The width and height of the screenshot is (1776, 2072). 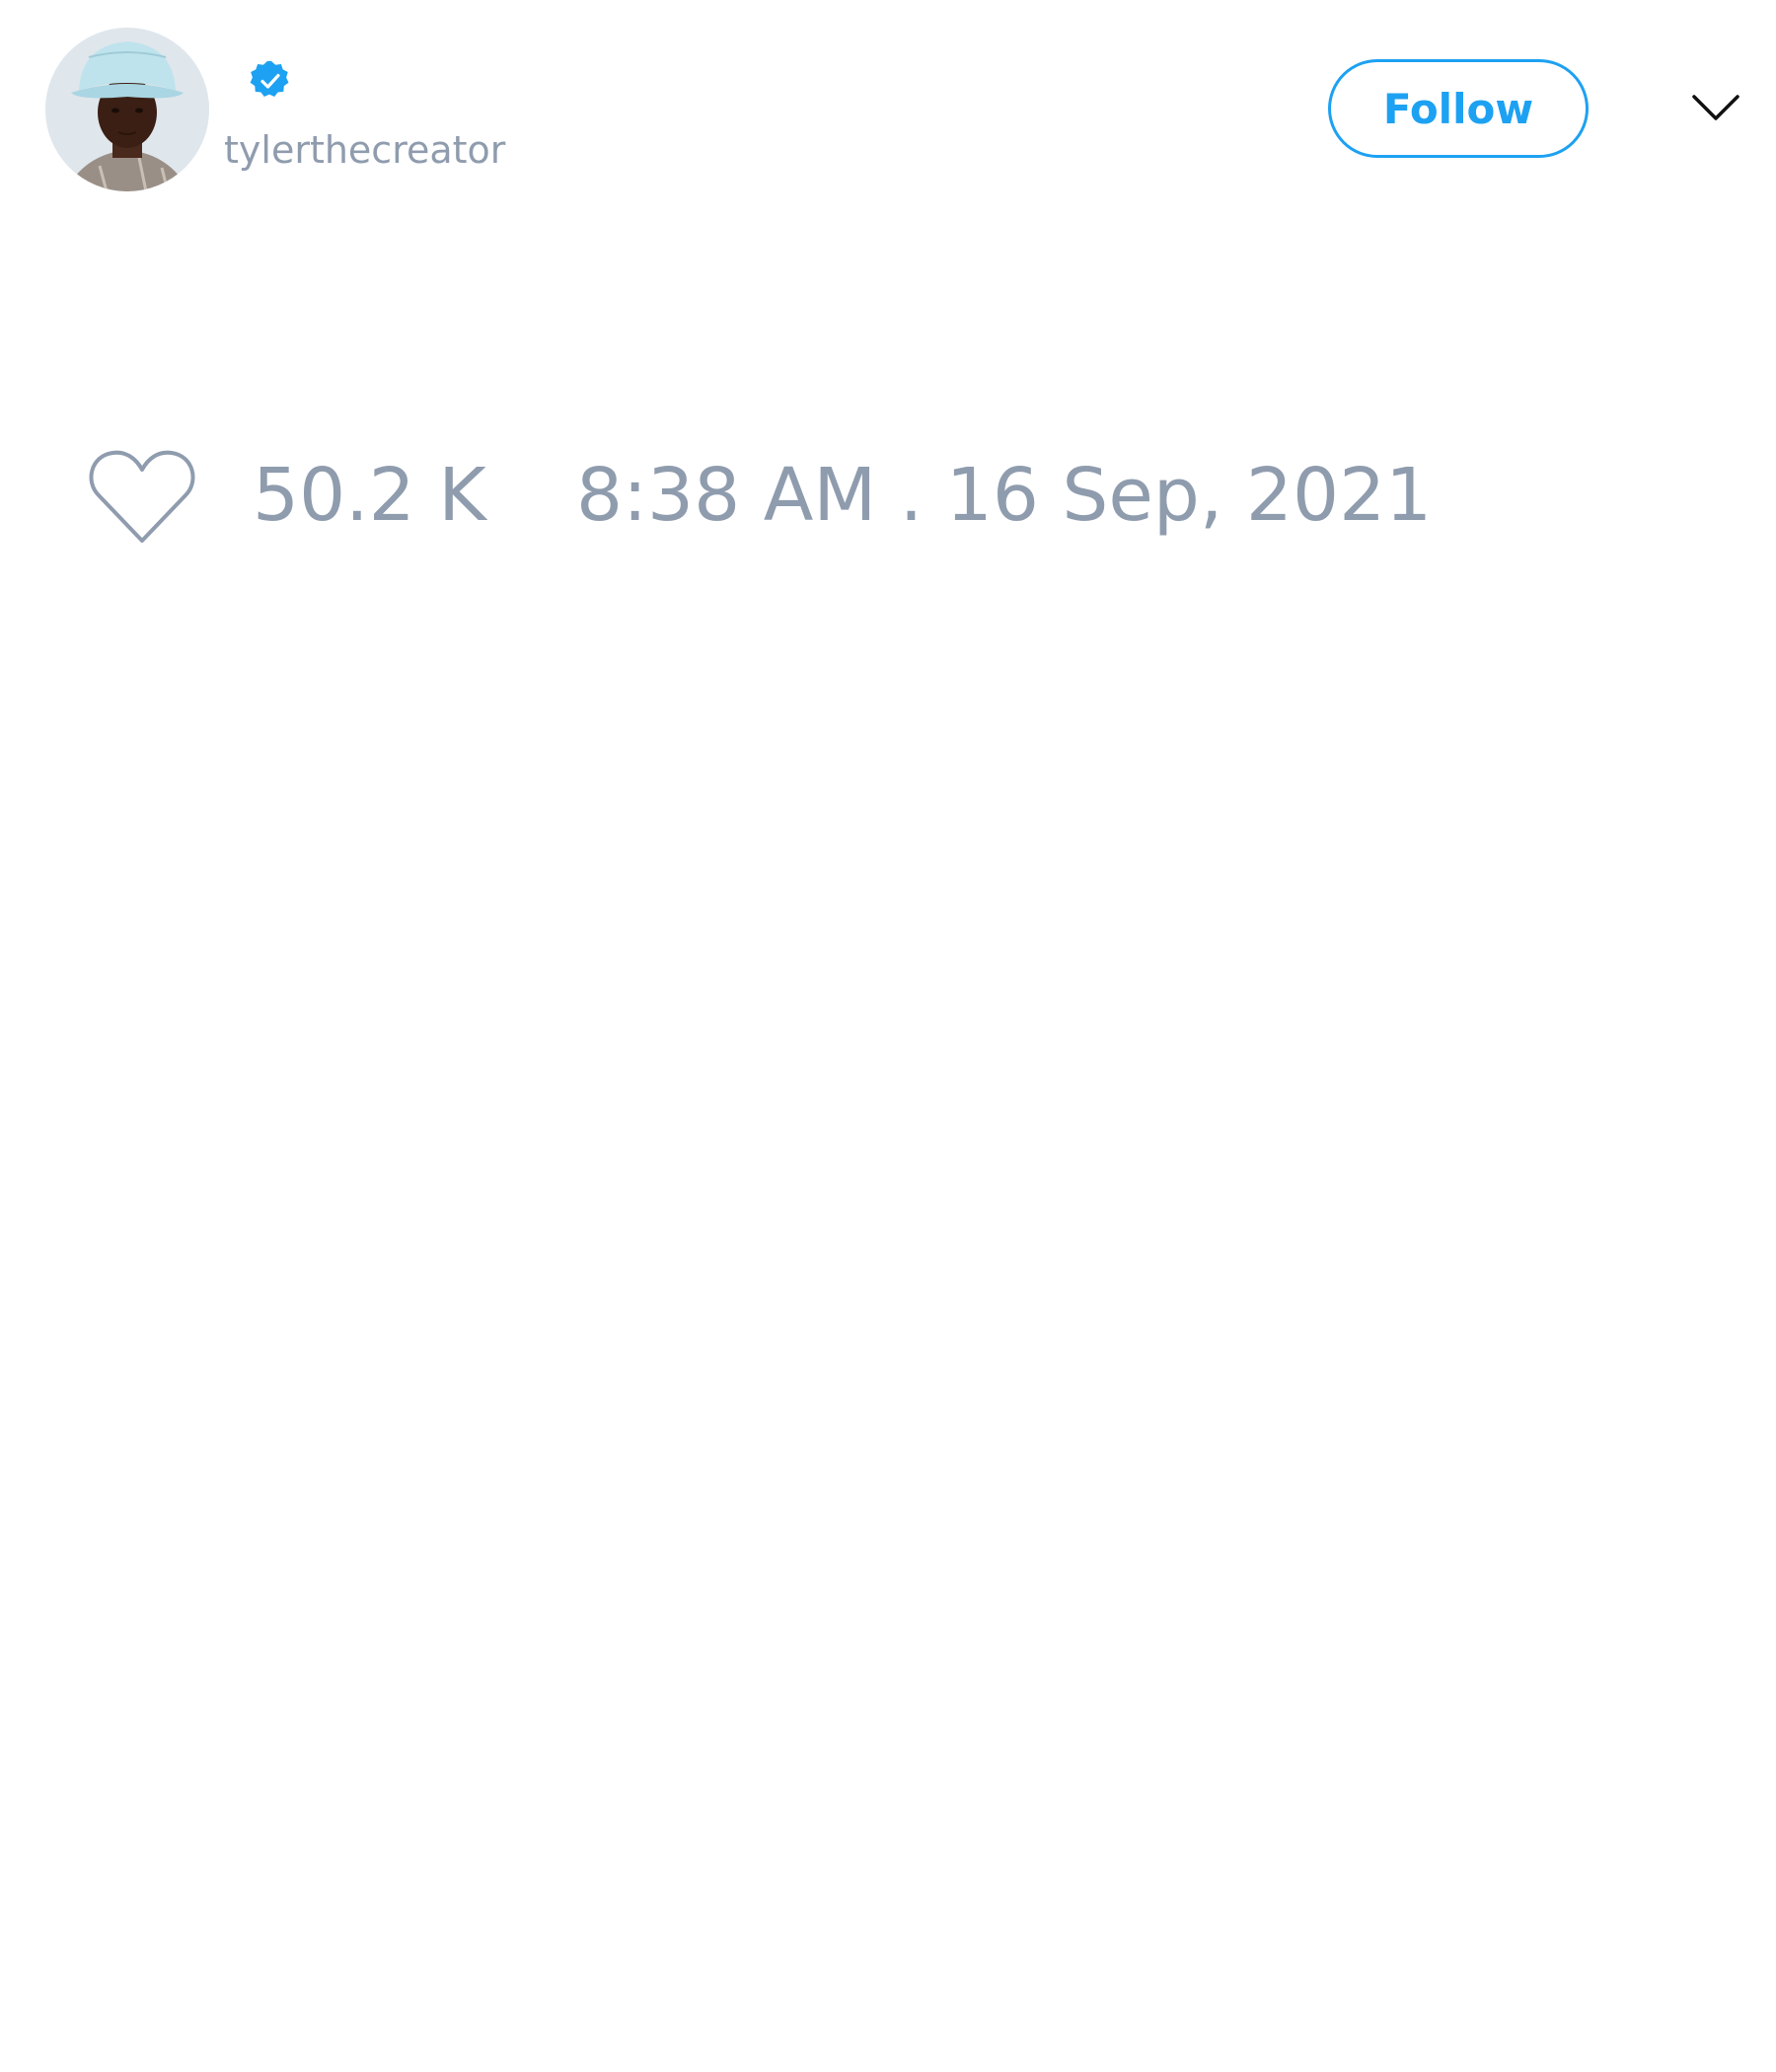 What do you see at coordinates (370, 496) in the screenshot?
I see `like-count: 50.2 K` at bounding box center [370, 496].